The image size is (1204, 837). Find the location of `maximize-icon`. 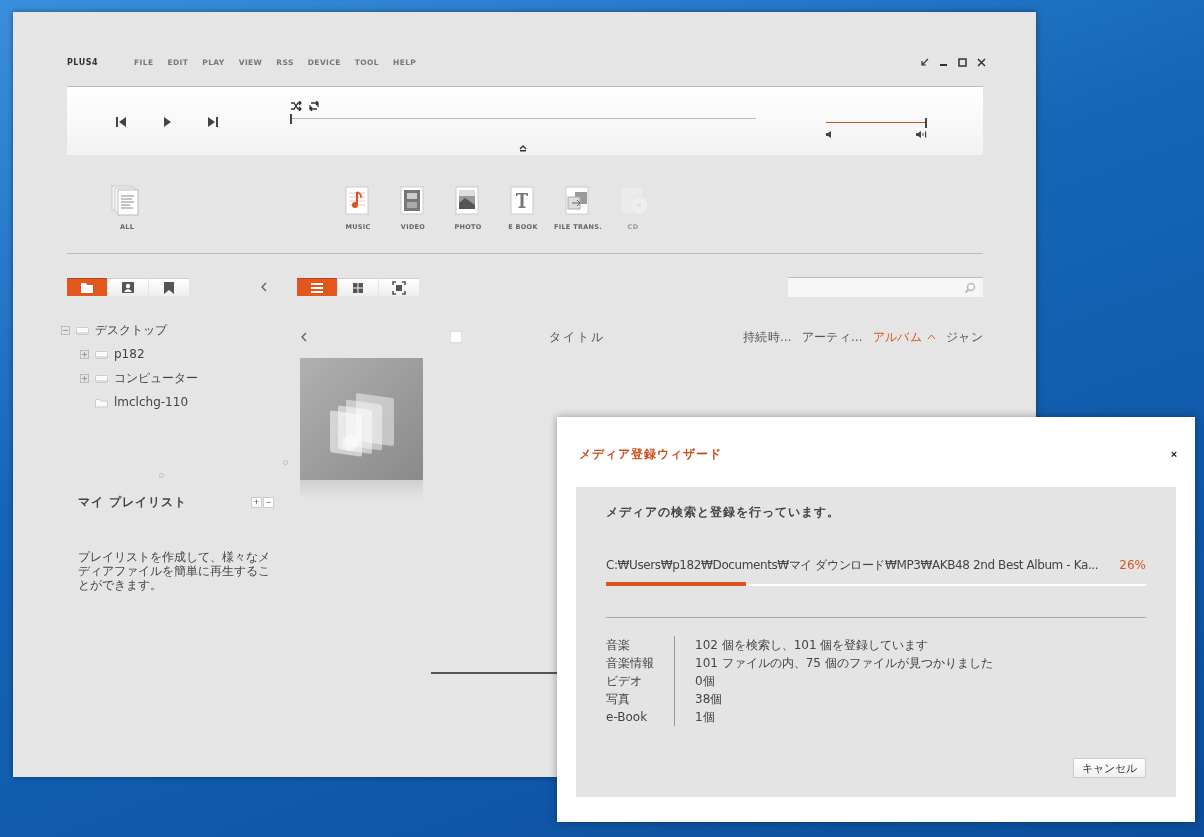

maximize-icon is located at coordinates (962, 62).